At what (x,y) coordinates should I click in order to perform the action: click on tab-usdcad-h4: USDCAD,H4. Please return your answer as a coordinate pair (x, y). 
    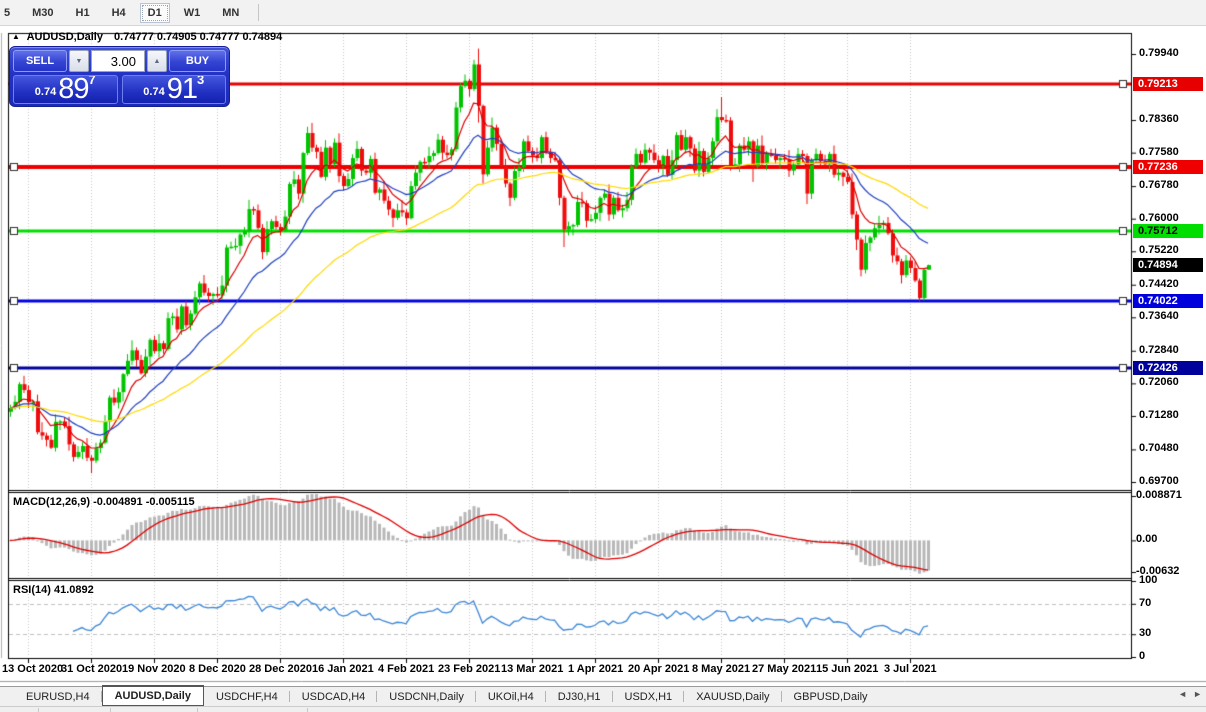
    Looking at the image, I should click on (334, 696).